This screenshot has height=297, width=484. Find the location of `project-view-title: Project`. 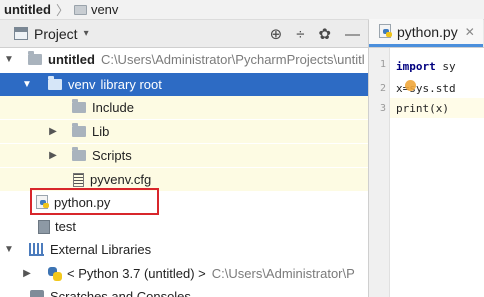

project-view-title: Project is located at coordinates (56, 34).